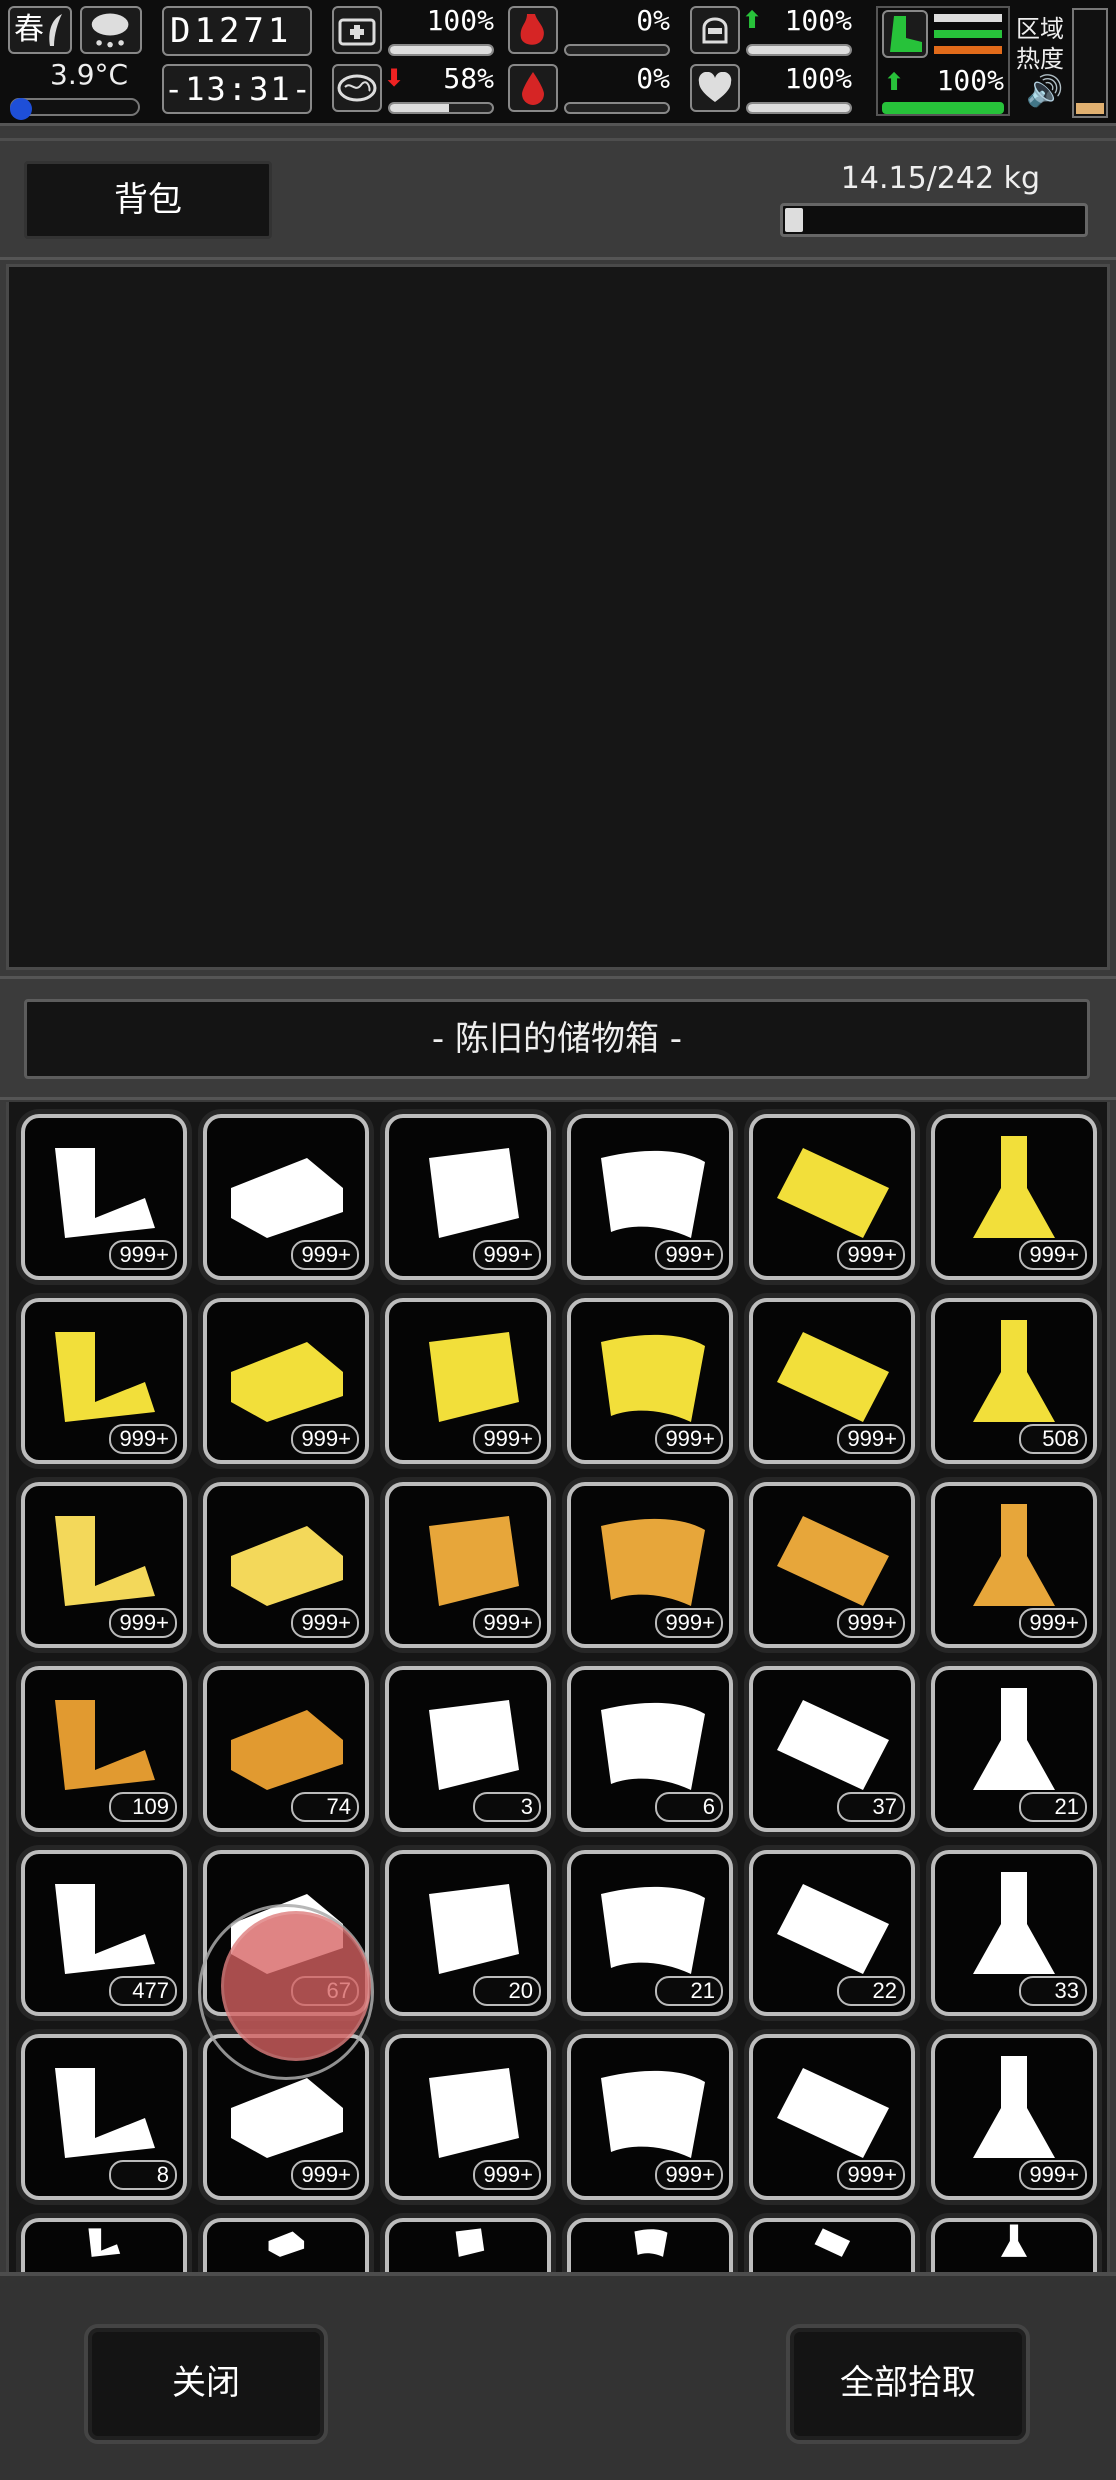 The width and height of the screenshot is (1116, 2480). What do you see at coordinates (237, 89) in the screenshot?
I see `clock: -13:31-` at bounding box center [237, 89].